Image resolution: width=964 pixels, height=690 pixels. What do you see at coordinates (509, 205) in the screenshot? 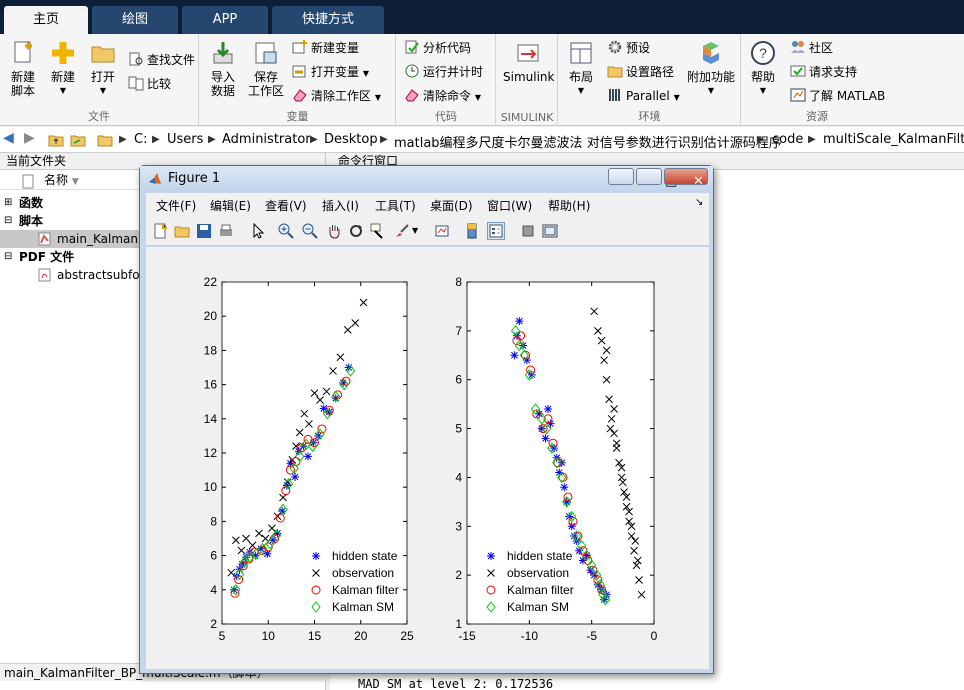
I see `menu-window: 窗口(W)` at bounding box center [509, 205].